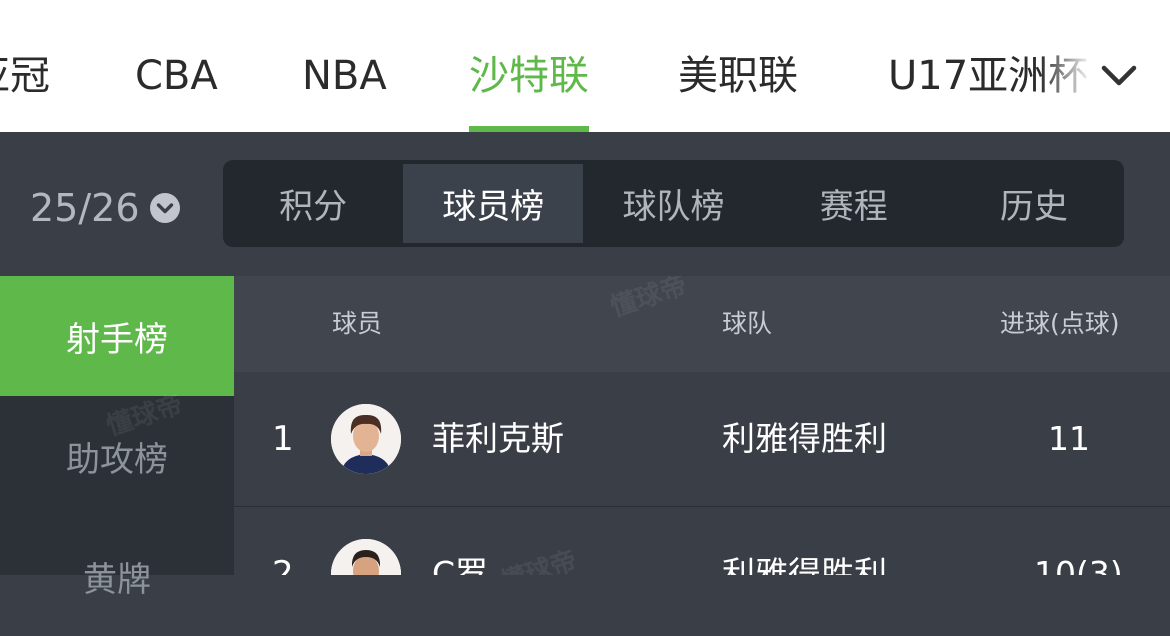 The image size is (1170, 636). Describe the element at coordinates (283, 564) in the screenshot. I see `rank: 2` at that location.